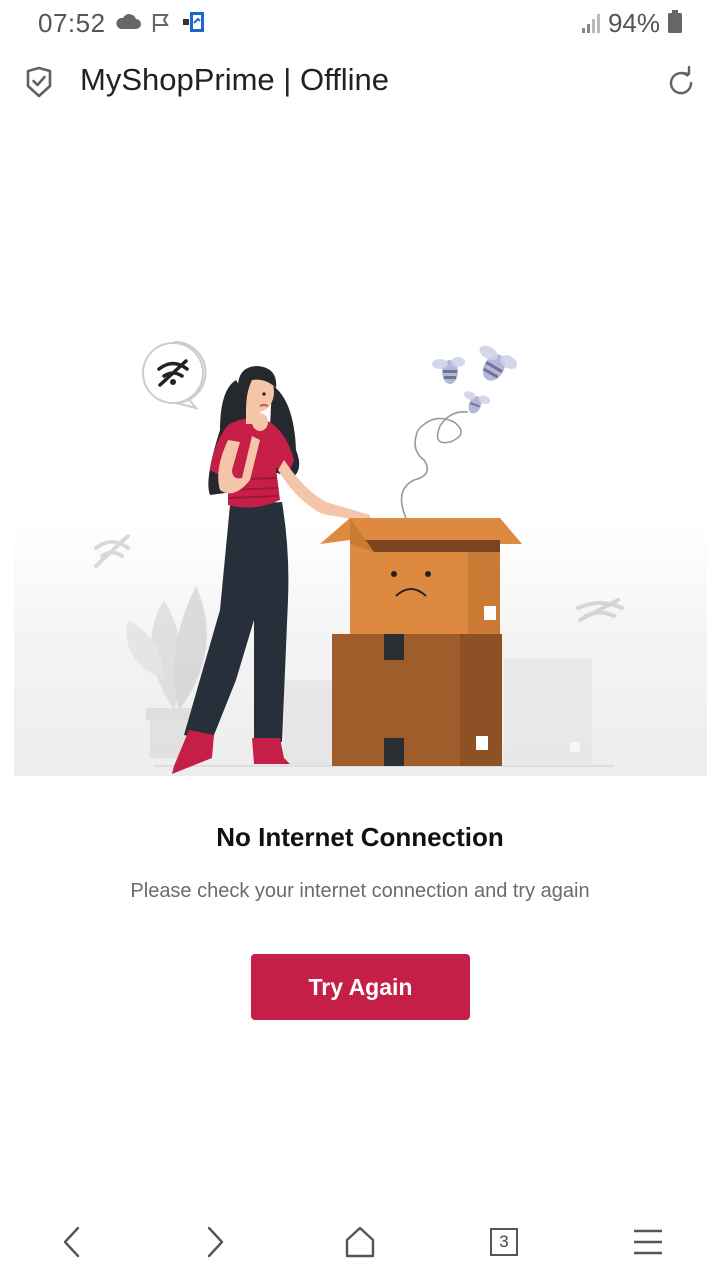  Describe the element at coordinates (128, 21) in the screenshot. I see `cloud-icon` at that location.